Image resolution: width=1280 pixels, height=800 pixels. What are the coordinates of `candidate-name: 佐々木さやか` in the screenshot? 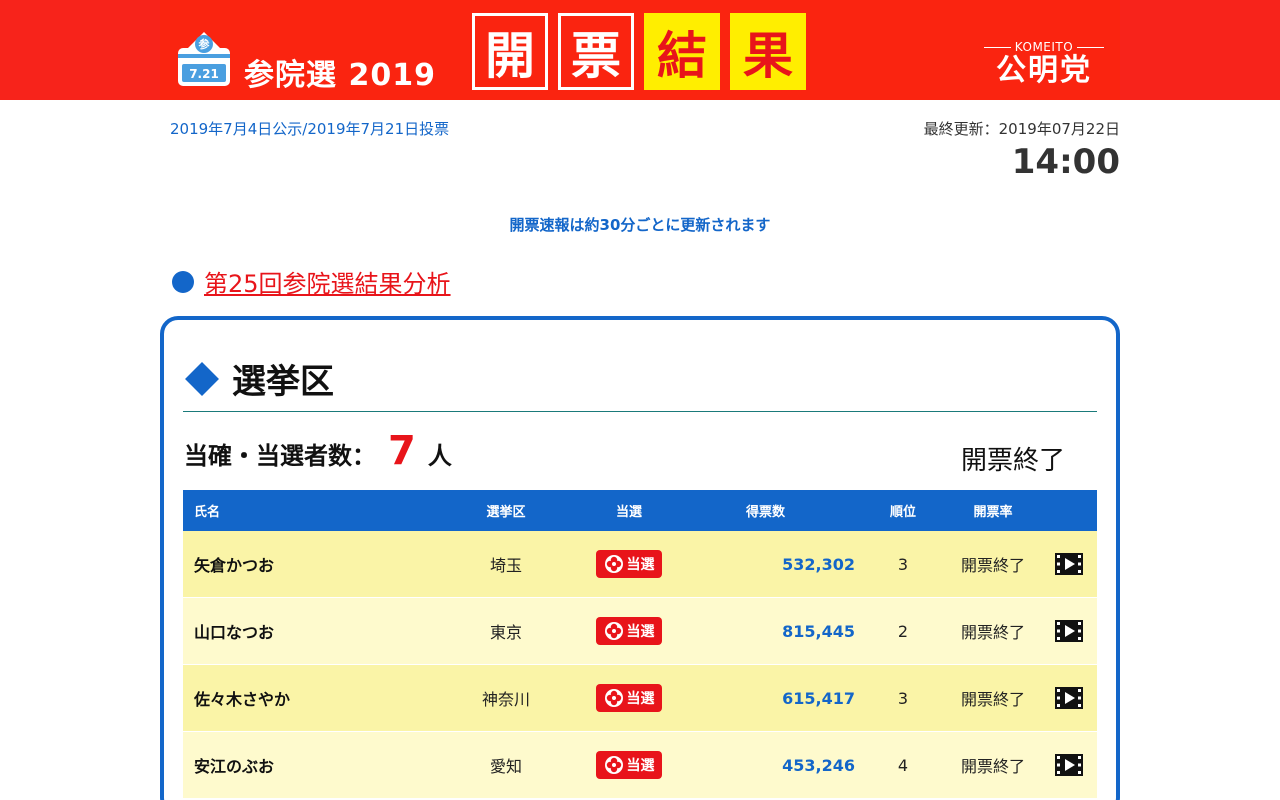 It's located at (242, 699).